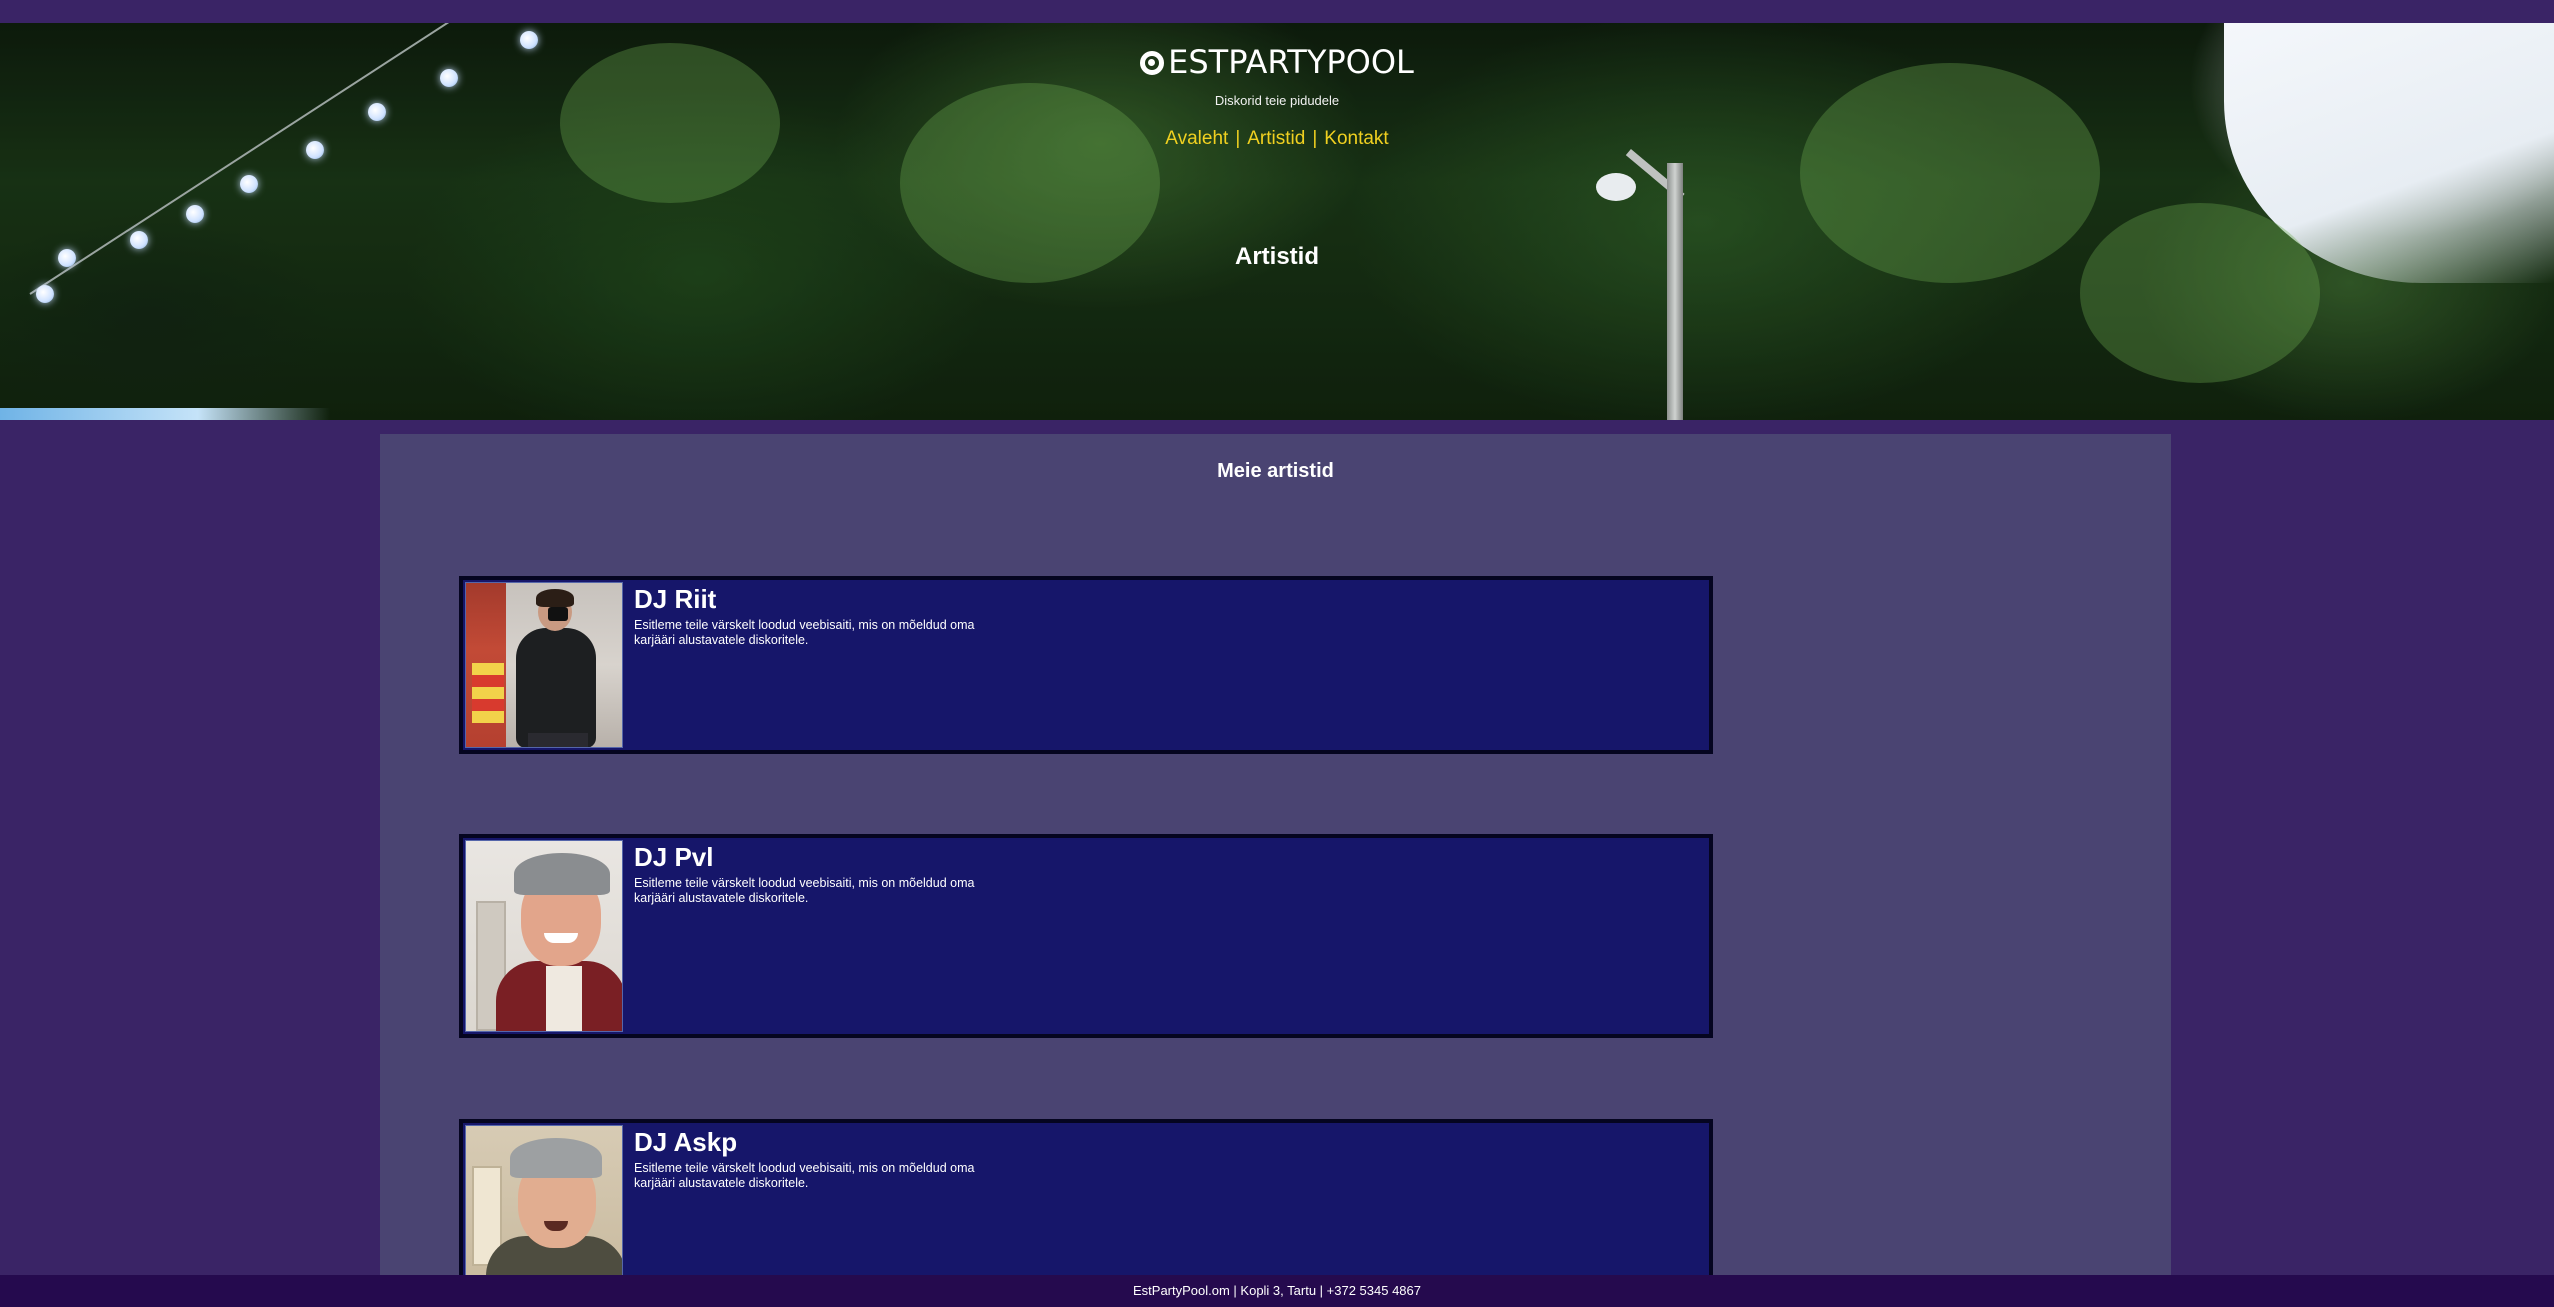 The image size is (2554, 1307). I want to click on main-nav: Avaleht | Artistid | Kontakt, so click(1277, 139).